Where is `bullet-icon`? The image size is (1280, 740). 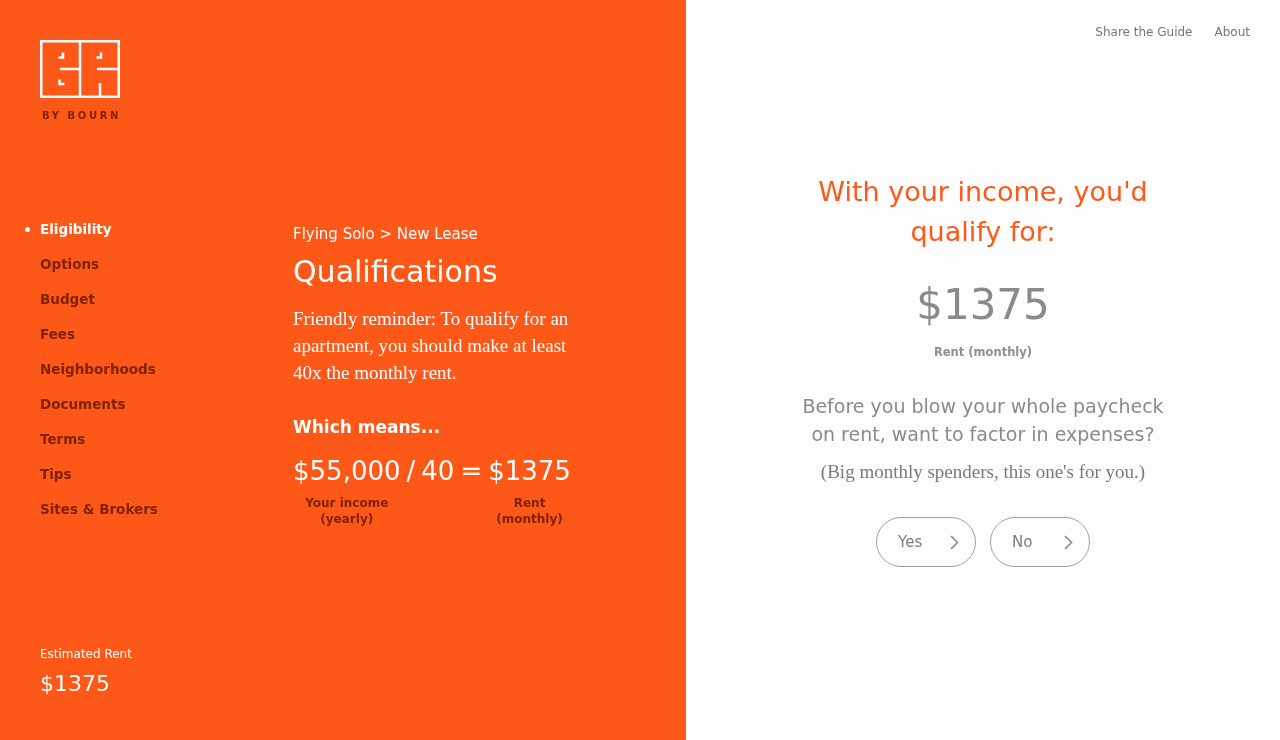
bullet-icon is located at coordinates (27, 229).